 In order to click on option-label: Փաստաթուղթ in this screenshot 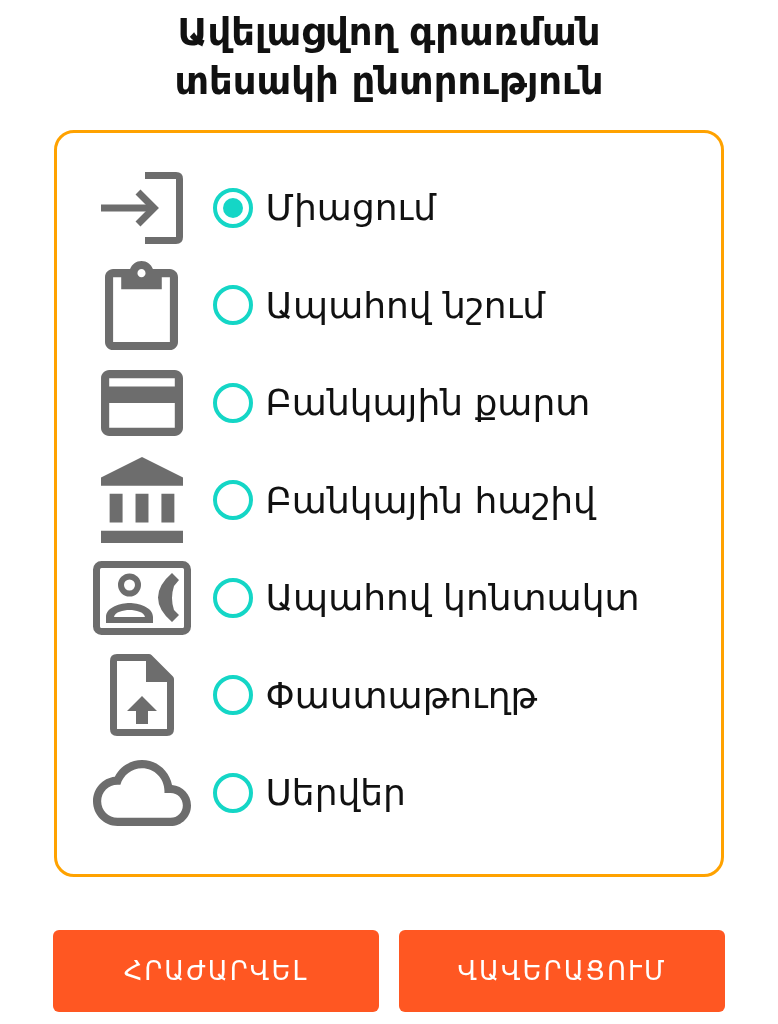, I will do `click(401, 695)`.